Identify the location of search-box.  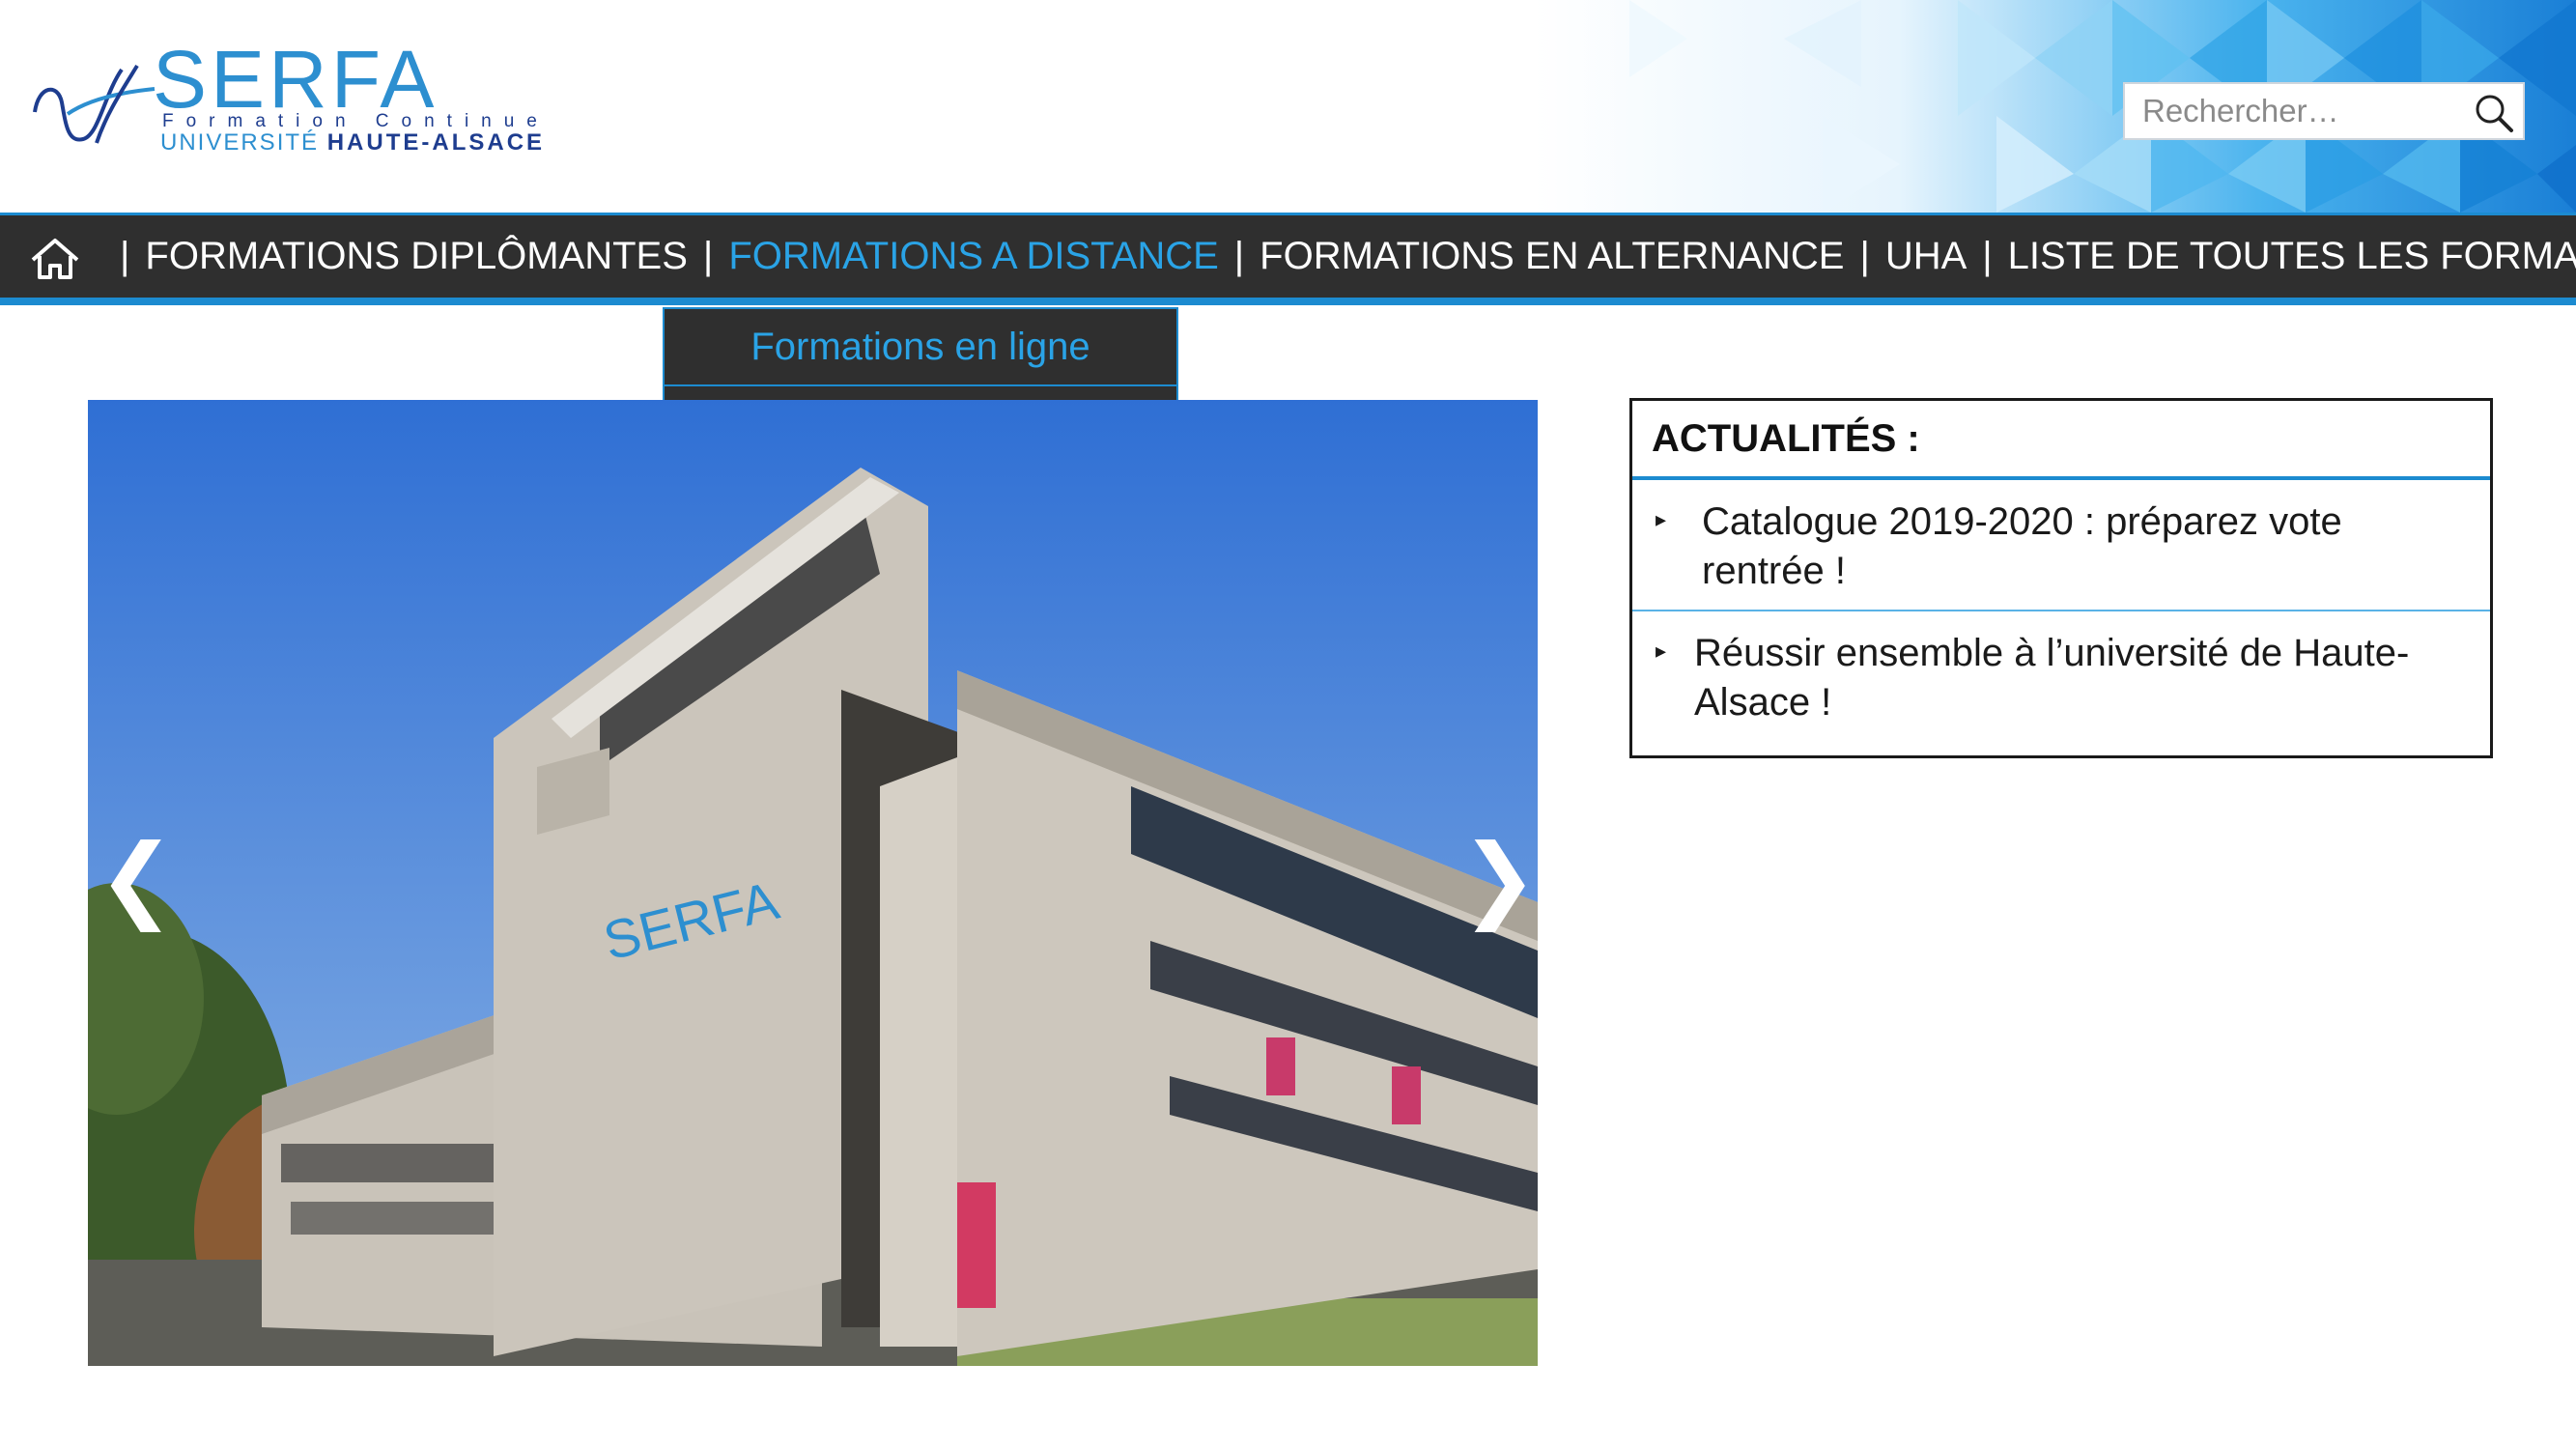
(2324, 111).